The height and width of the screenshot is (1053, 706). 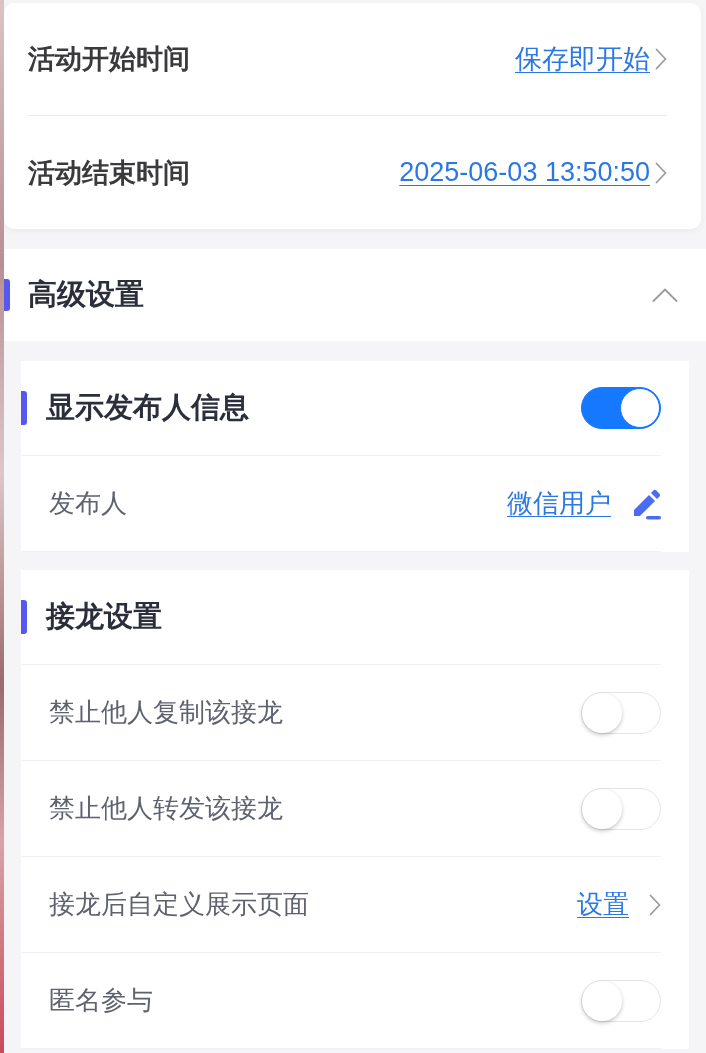 What do you see at coordinates (166, 712) in the screenshot?
I see `setting-label: 禁止他人复制该接龙` at bounding box center [166, 712].